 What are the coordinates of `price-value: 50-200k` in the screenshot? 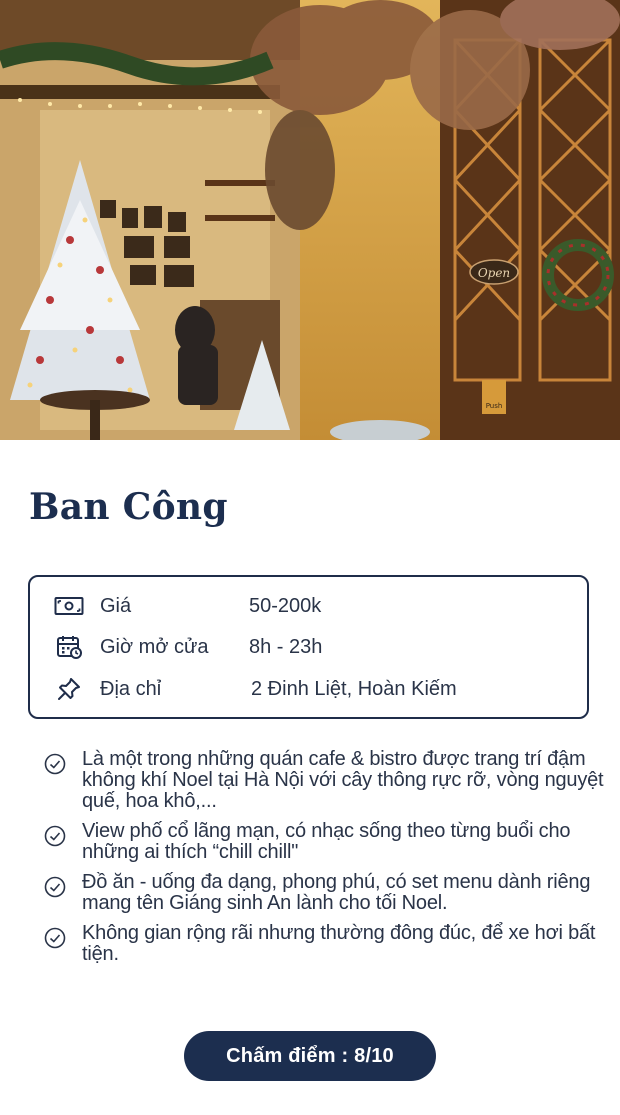 It's located at (285, 605).